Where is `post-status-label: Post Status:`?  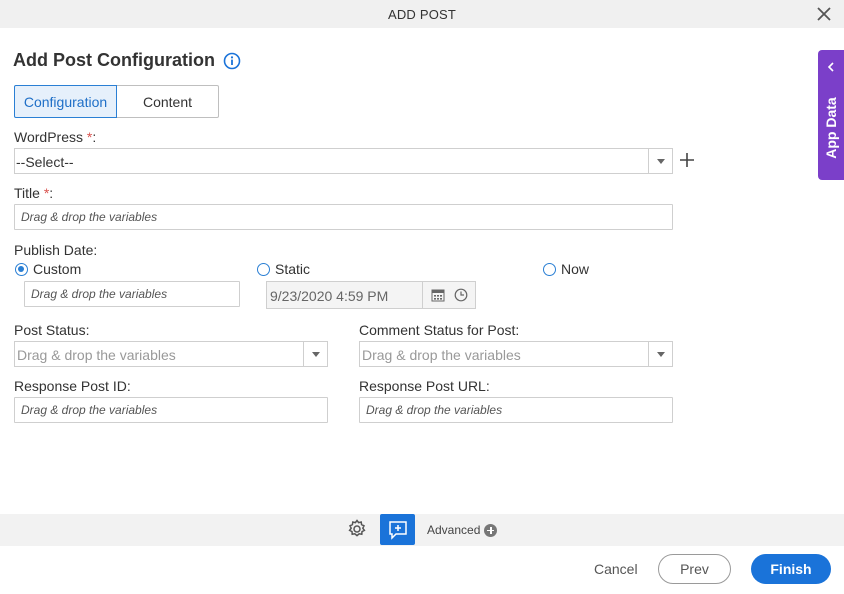 post-status-label: Post Status: is located at coordinates (52, 330).